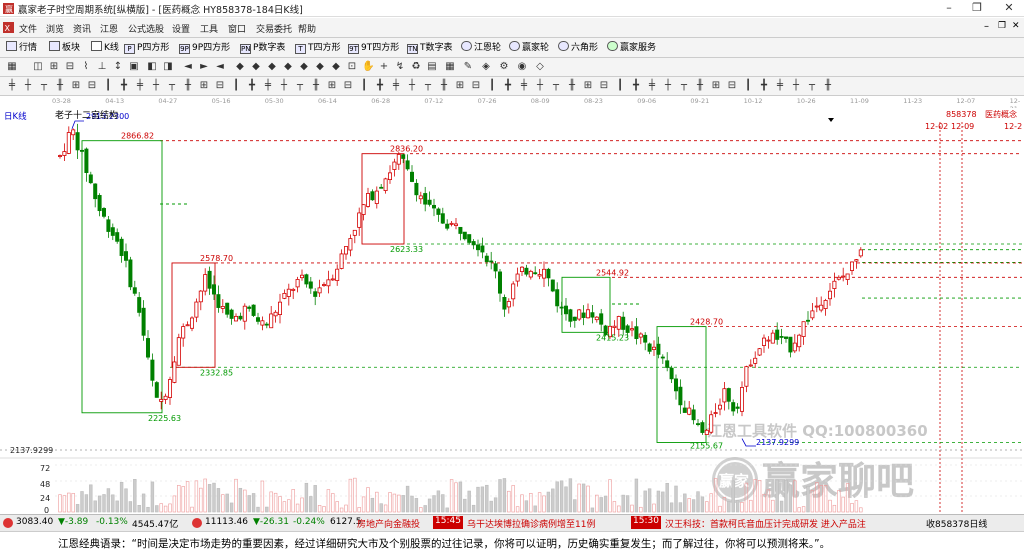 This screenshot has height=551, width=1024. Describe the element at coordinates (102, 67) in the screenshot. I see `toolbar2-tool-6-icon: ⊥` at that location.